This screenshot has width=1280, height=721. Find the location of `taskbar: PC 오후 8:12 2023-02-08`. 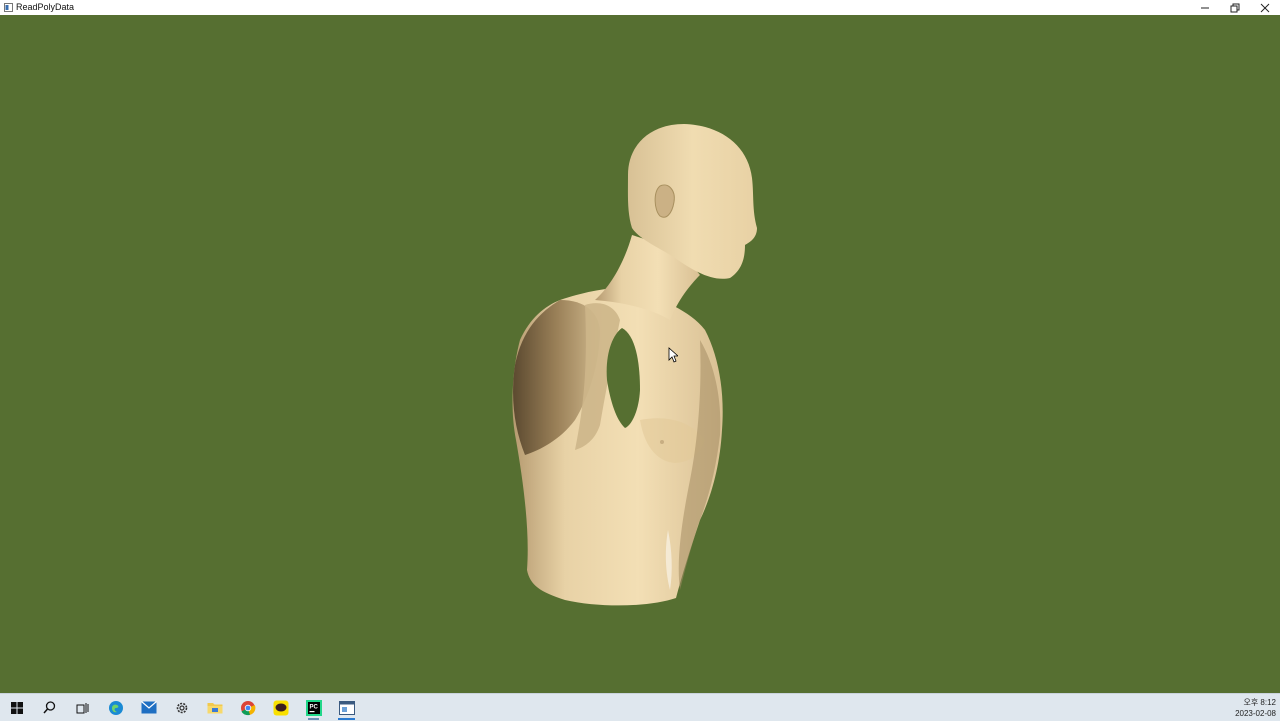

taskbar: PC 오후 8:12 2023-02-08 is located at coordinates (640, 707).